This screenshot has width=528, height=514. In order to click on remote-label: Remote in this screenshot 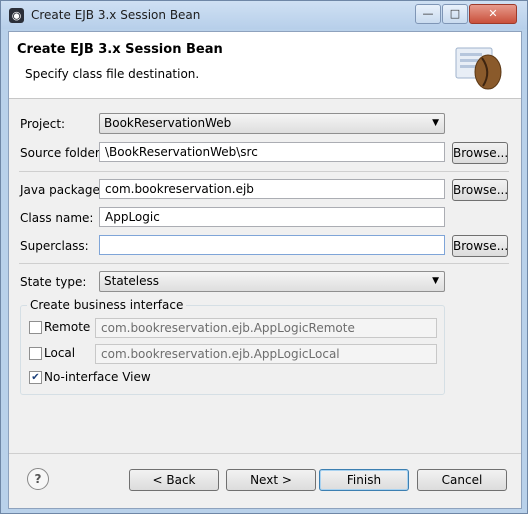, I will do `click(67, 327)`.